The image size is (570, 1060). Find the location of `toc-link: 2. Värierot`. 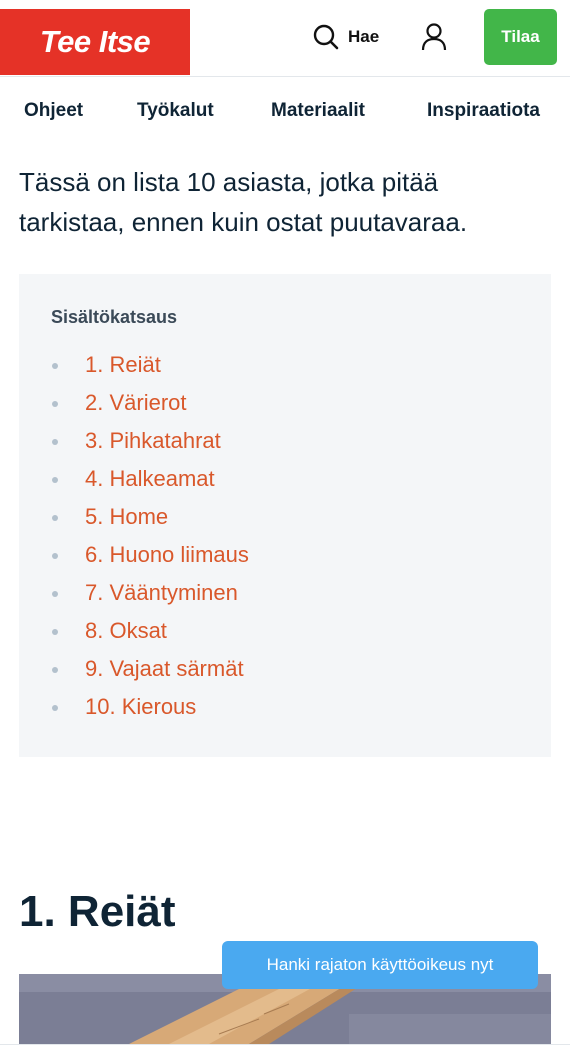

toc-link: 2. Värierot is located at coordinates (136, 403).